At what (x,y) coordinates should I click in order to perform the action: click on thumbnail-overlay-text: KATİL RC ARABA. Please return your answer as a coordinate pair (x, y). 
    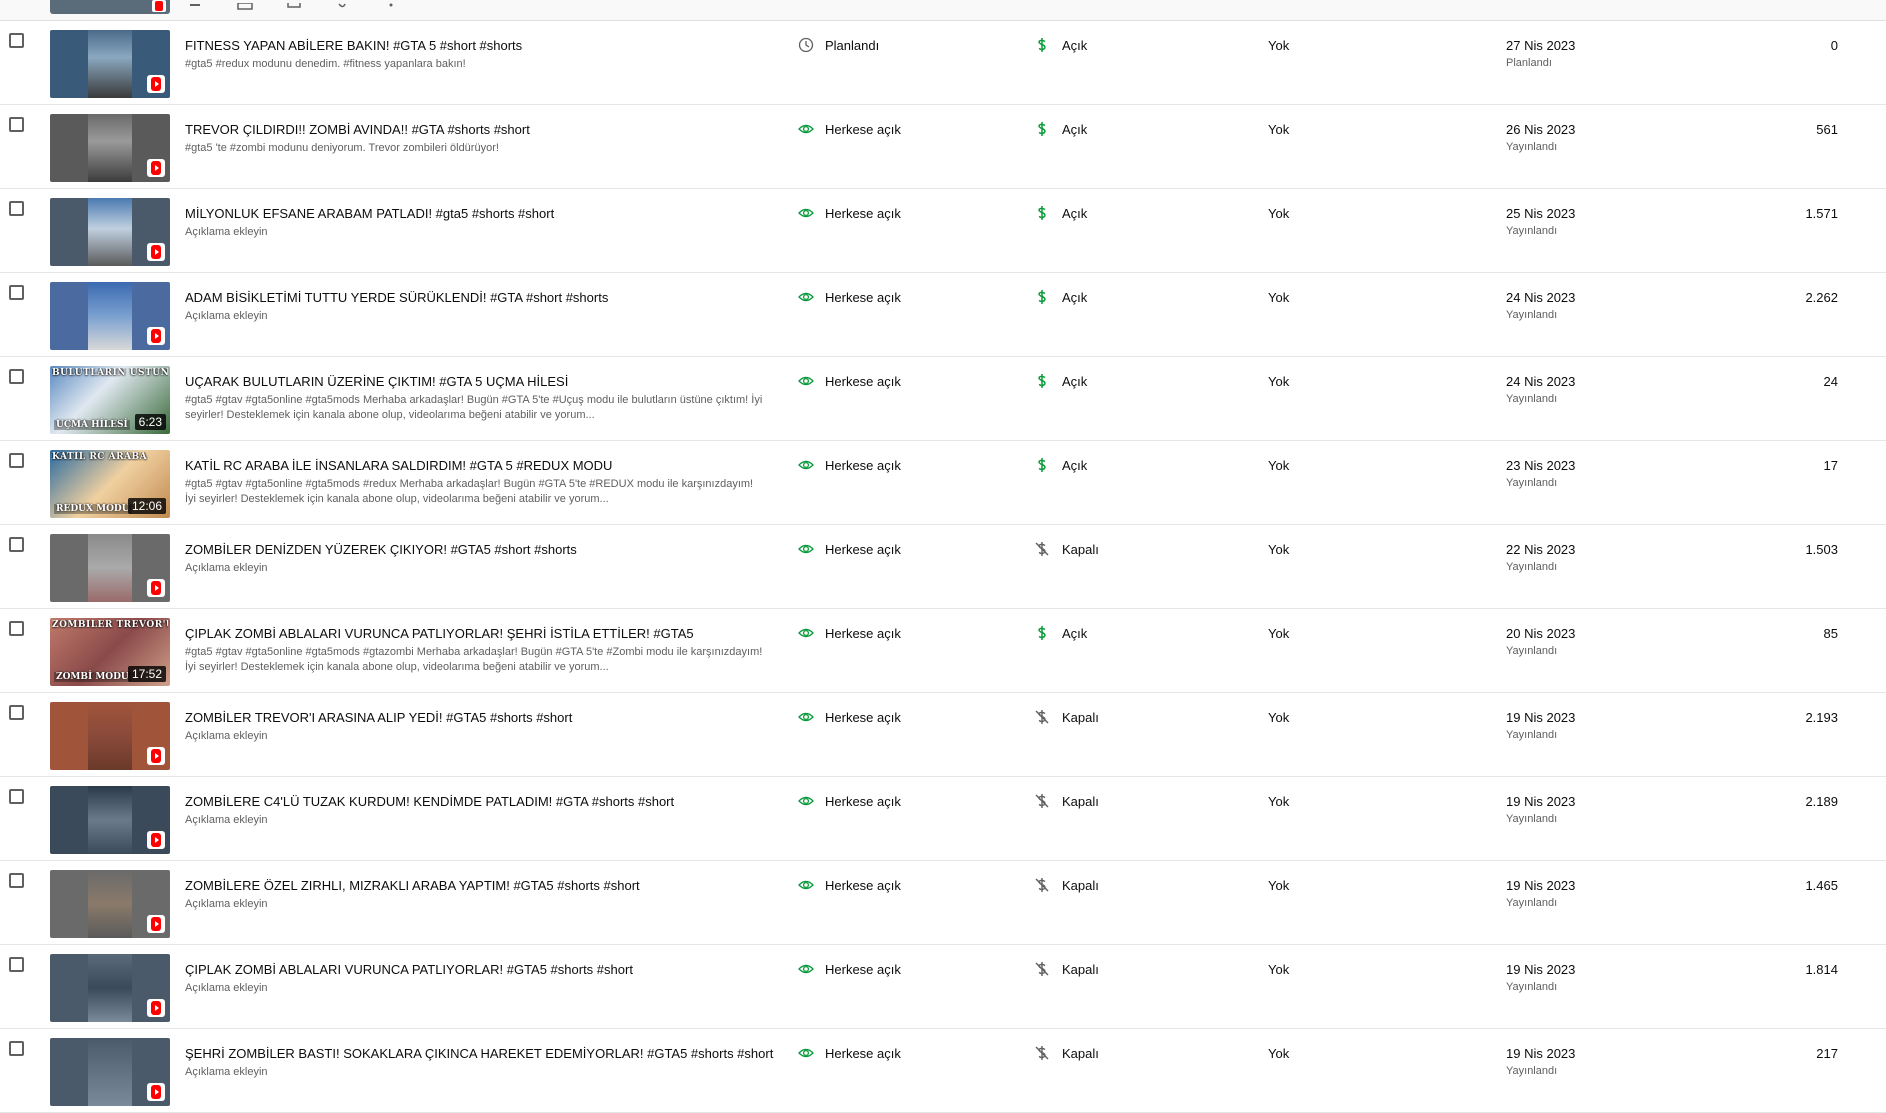
    Looking at the image, I should click on (100, 457).